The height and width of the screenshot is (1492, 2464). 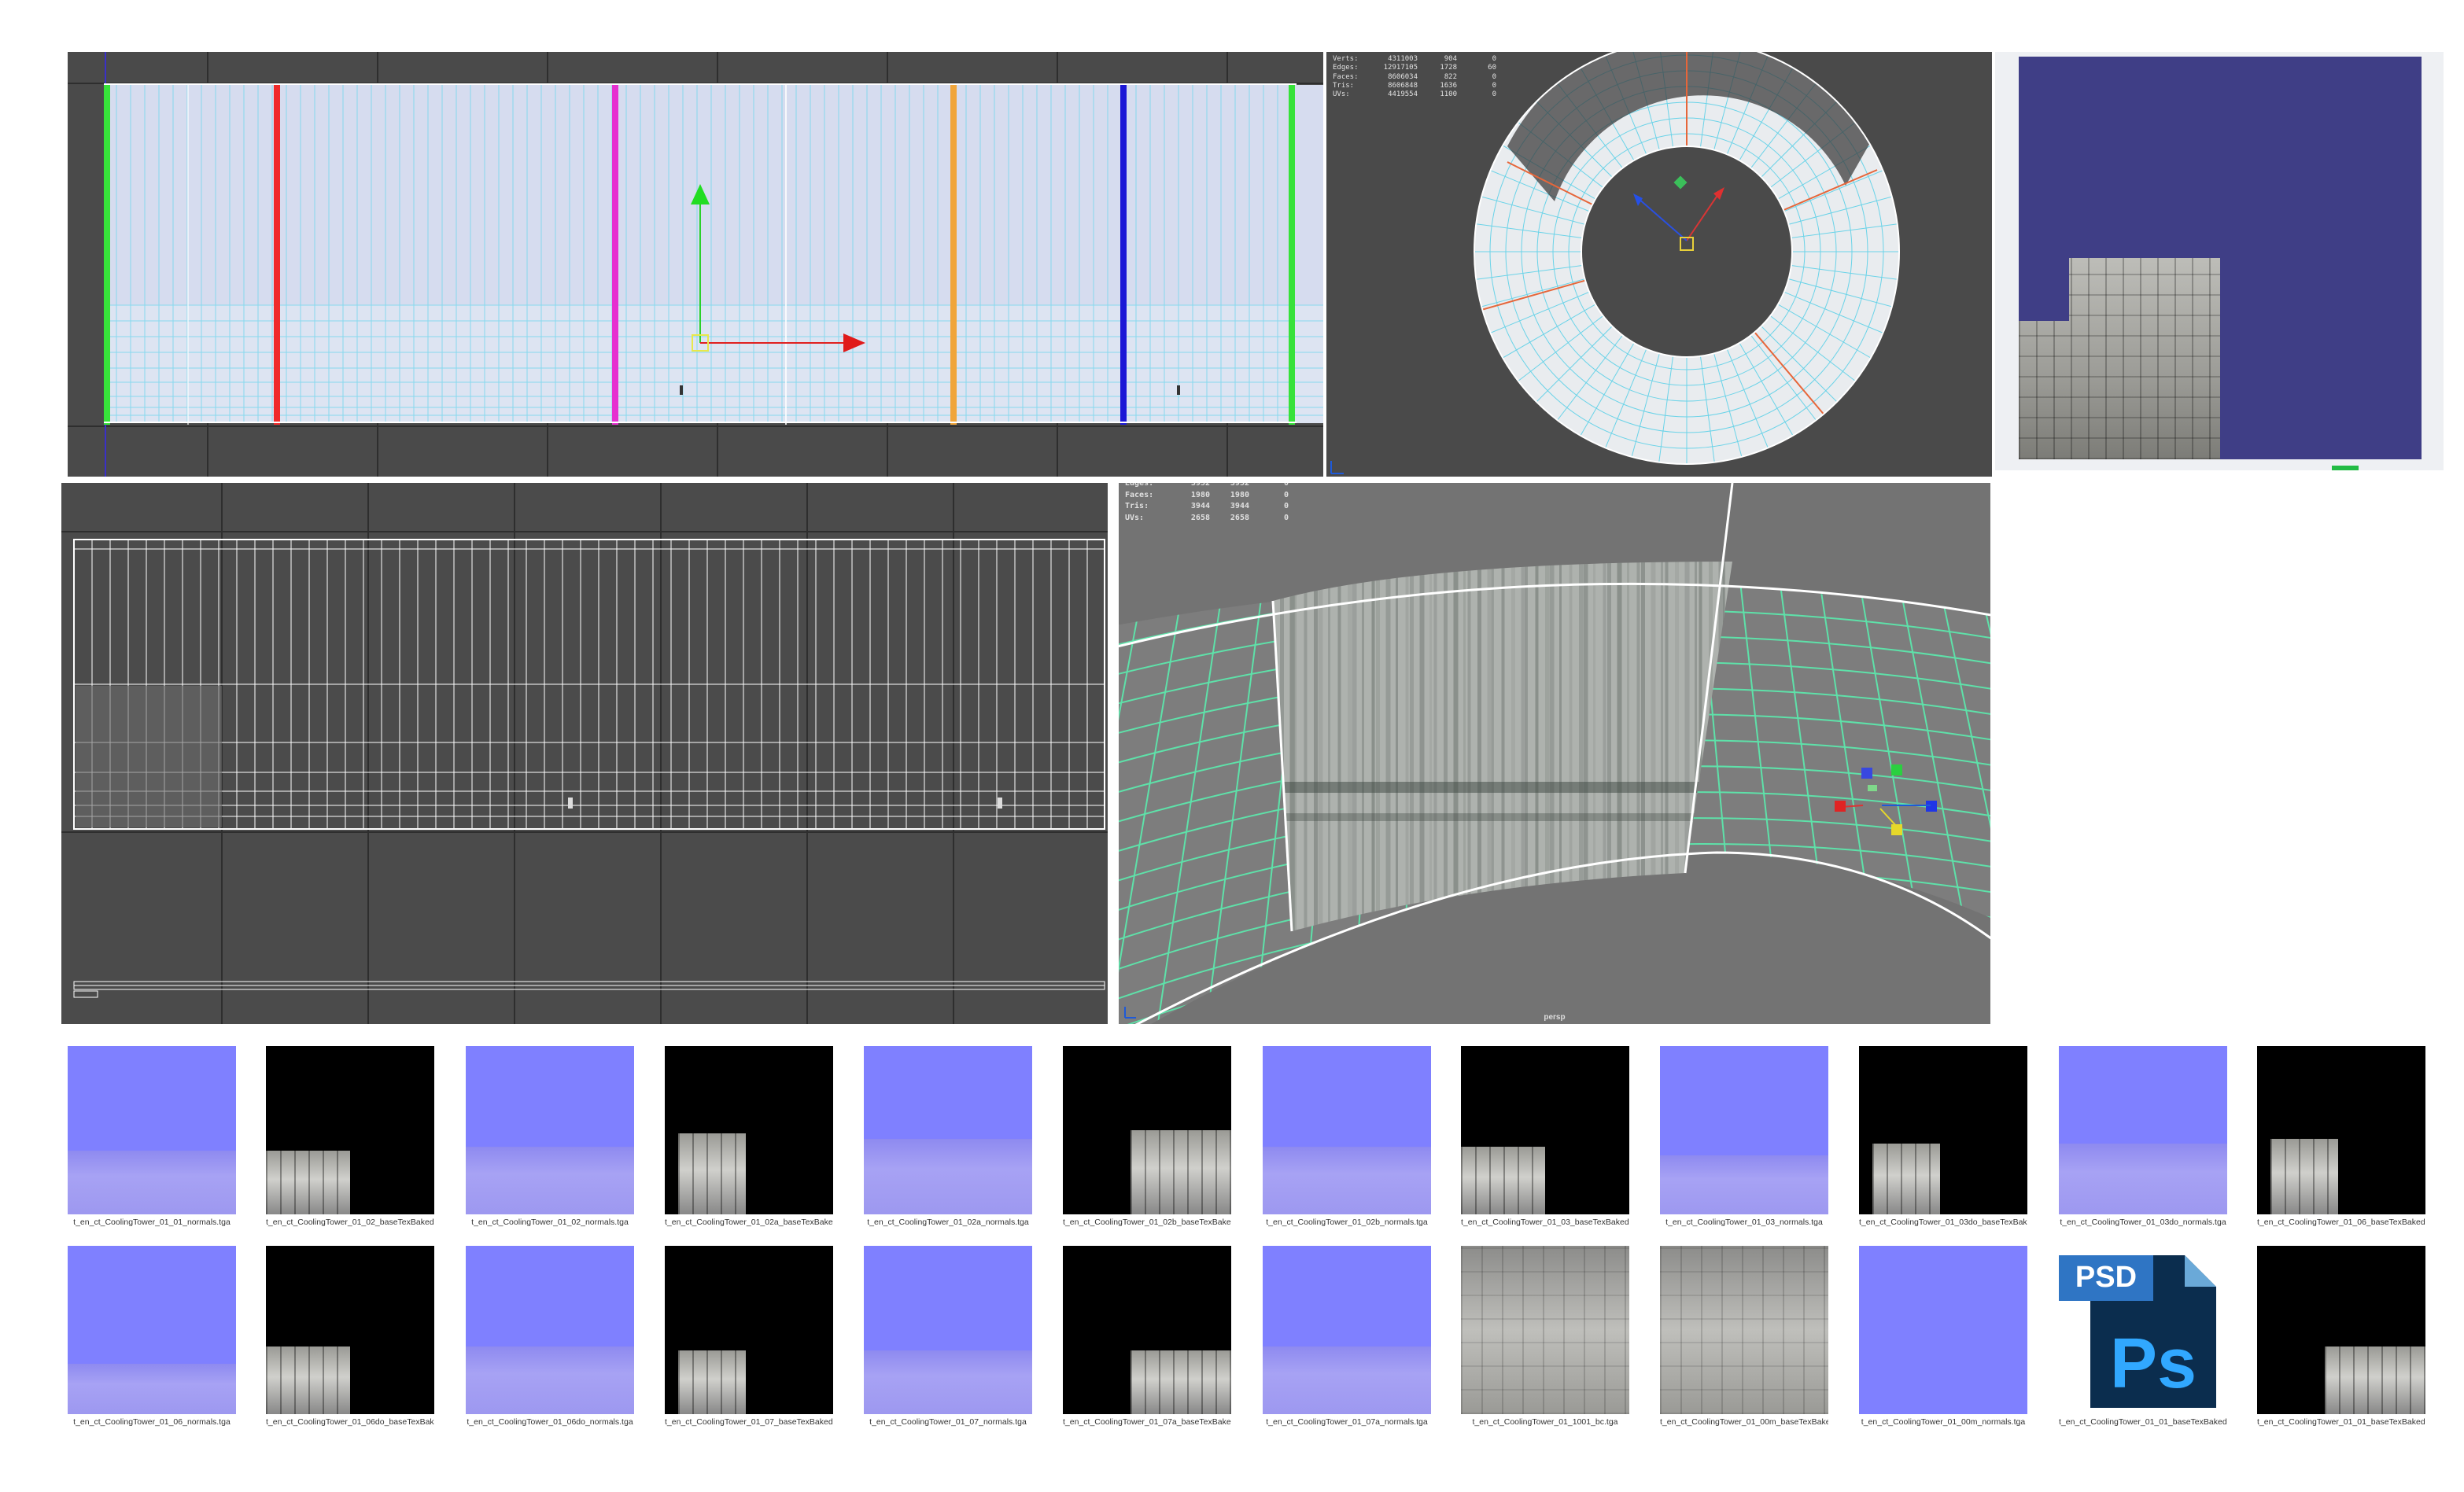 I want to click on file-thumbnail: t_en_ct_CoolingTower_01_1001_bc.tga, so click(x=1545, y=1342).